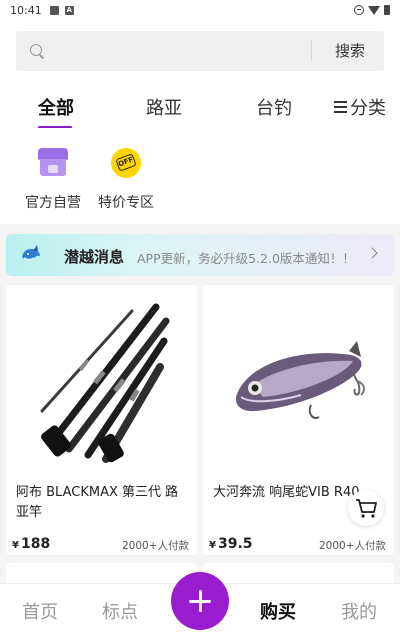 Image resolution: width=400 pixels, height=640 pixels. I want to click on do-not-disturb-icon, so click(359, 10).